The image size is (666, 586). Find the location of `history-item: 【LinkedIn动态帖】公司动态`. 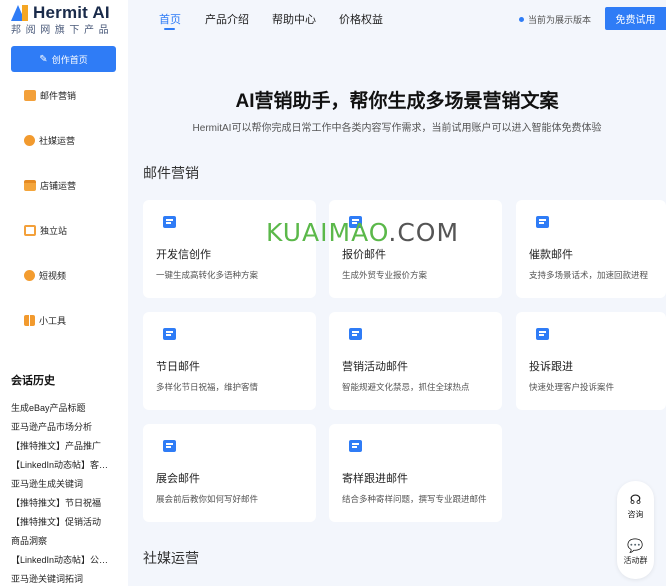

history-item: 【LinkedIn动态帖】公司动态 is located at coordinates (61, 559).